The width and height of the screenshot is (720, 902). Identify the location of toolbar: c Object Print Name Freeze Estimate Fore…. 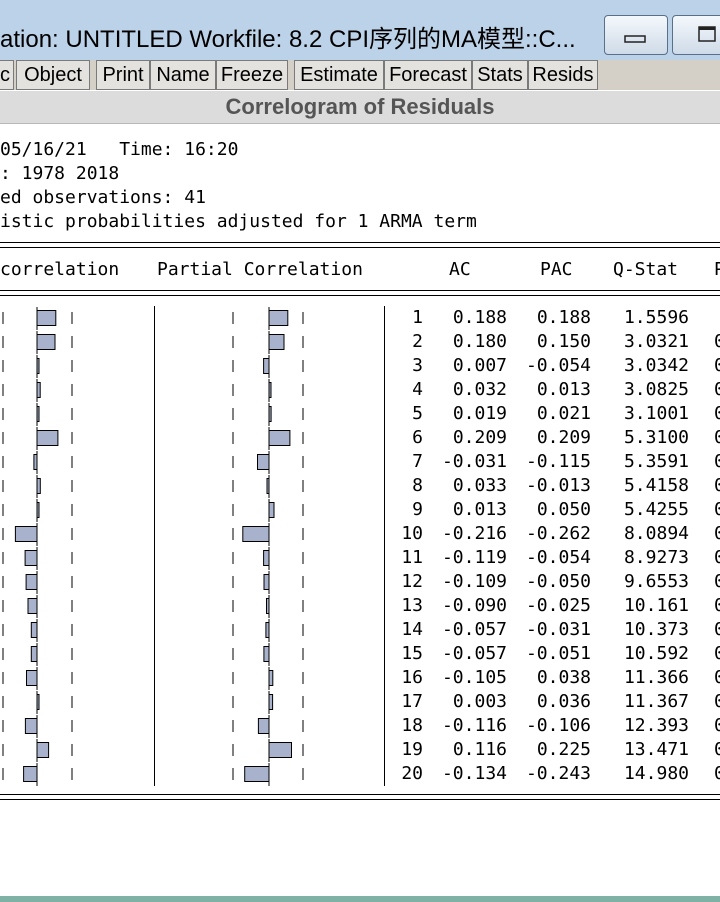
(360, 75).